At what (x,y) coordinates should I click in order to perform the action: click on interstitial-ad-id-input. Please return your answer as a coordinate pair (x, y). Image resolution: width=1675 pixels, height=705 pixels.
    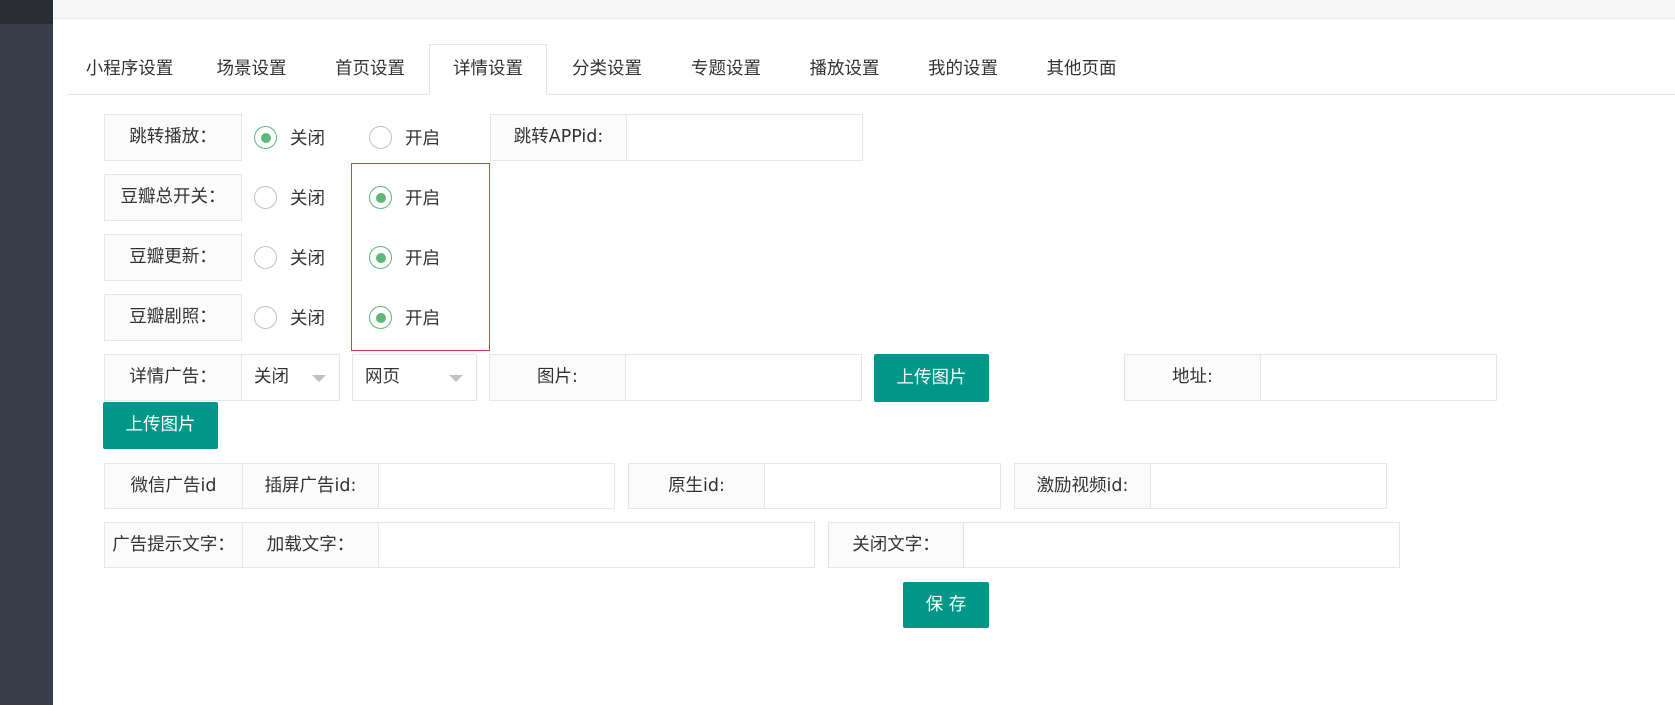
    Looking at the image, I should click on (496, 486).